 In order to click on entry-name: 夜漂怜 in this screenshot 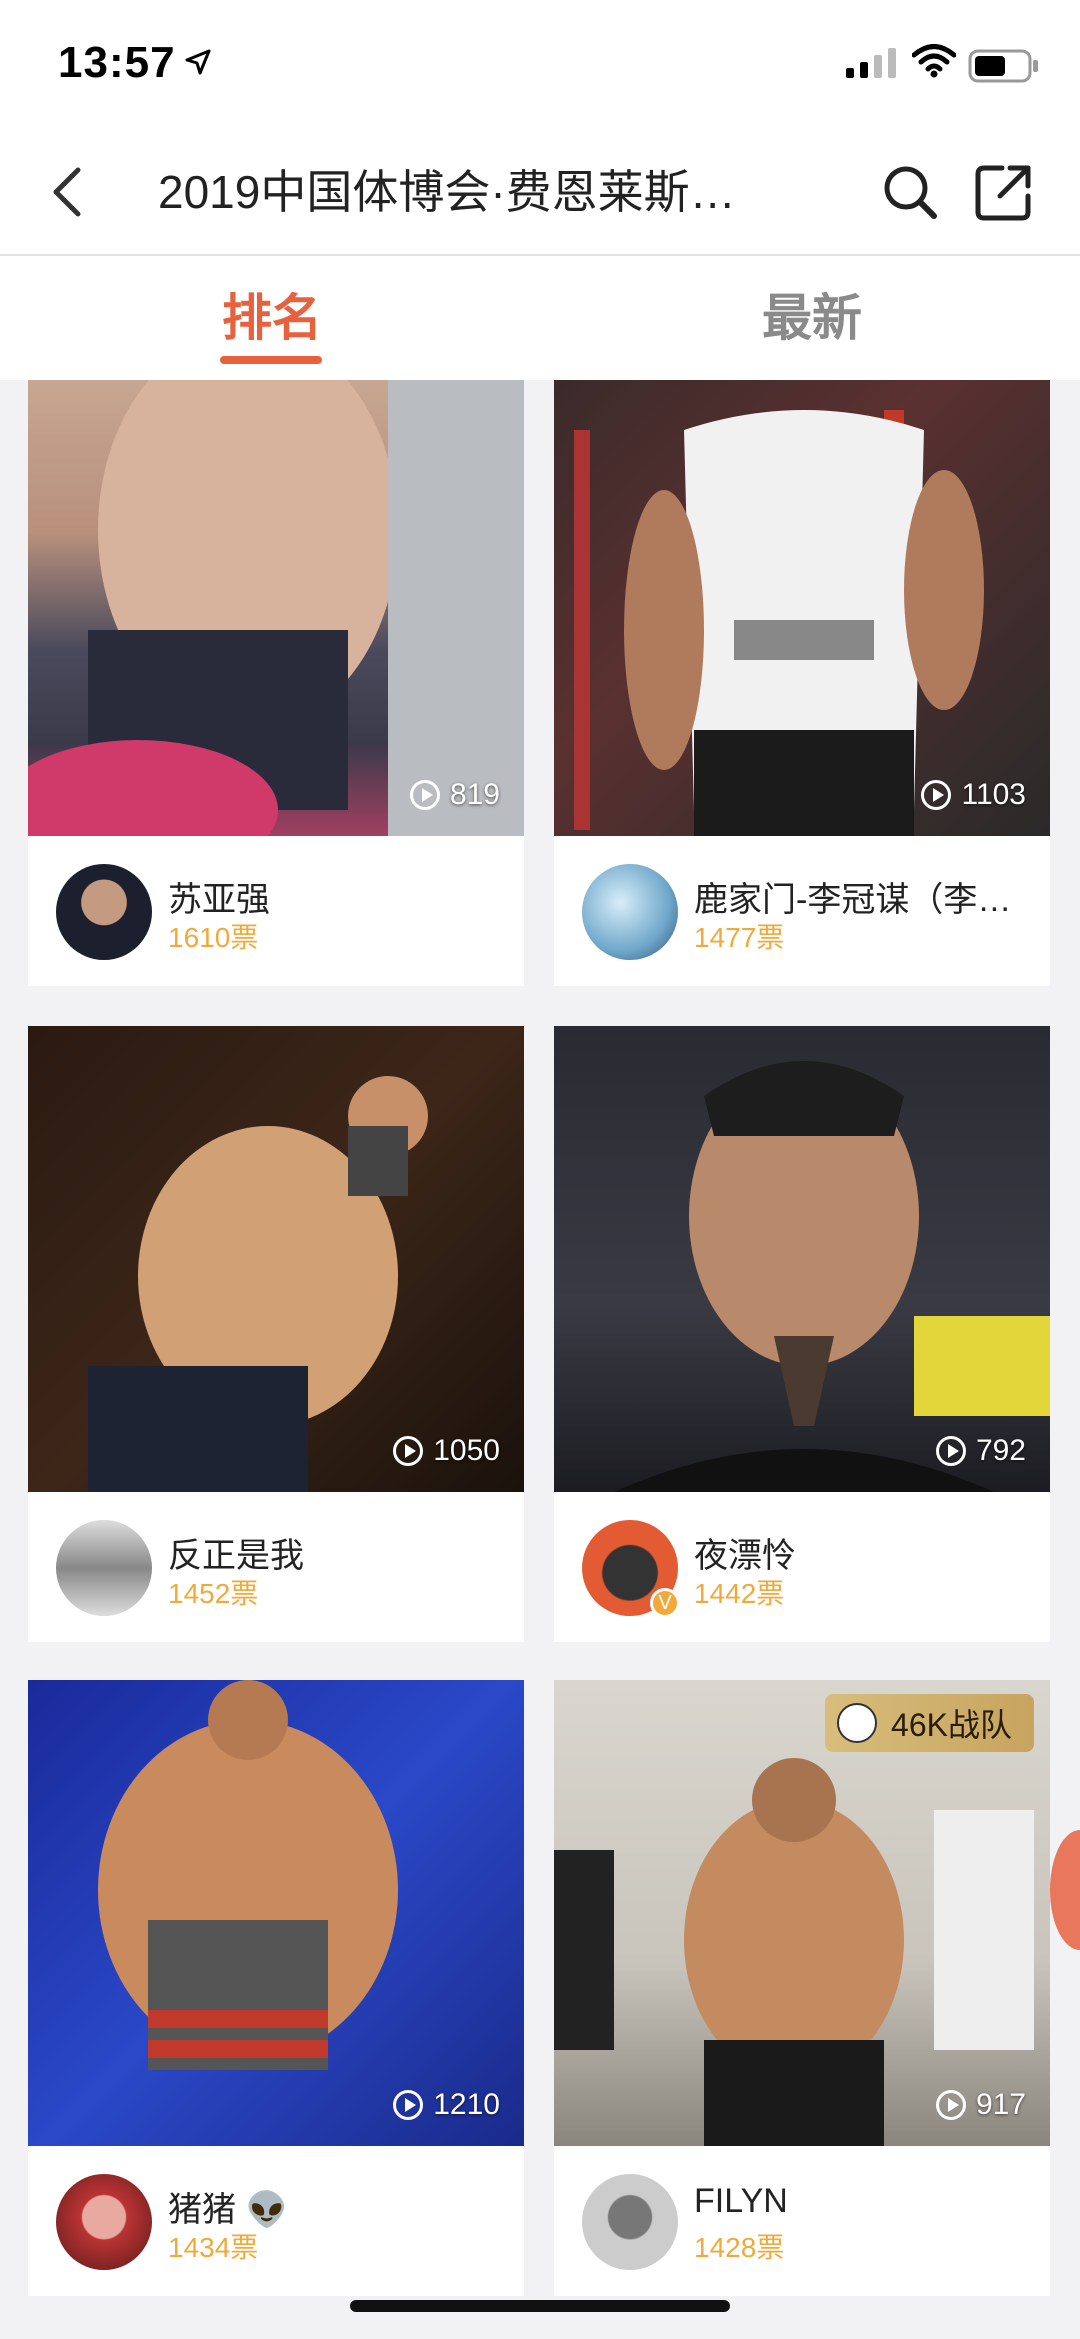, I will do `click(745, 1556)`.